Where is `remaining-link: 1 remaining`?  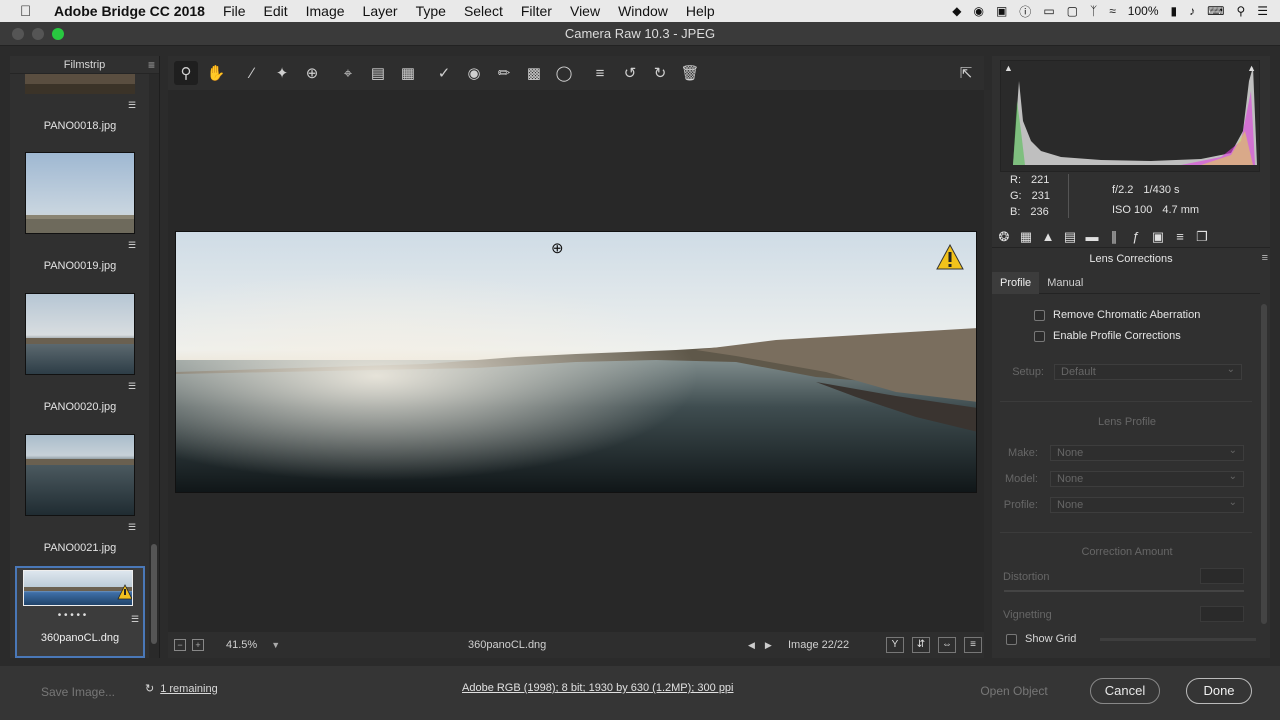
remaining-link: 1 remaining is located at coordinates (188, 689).